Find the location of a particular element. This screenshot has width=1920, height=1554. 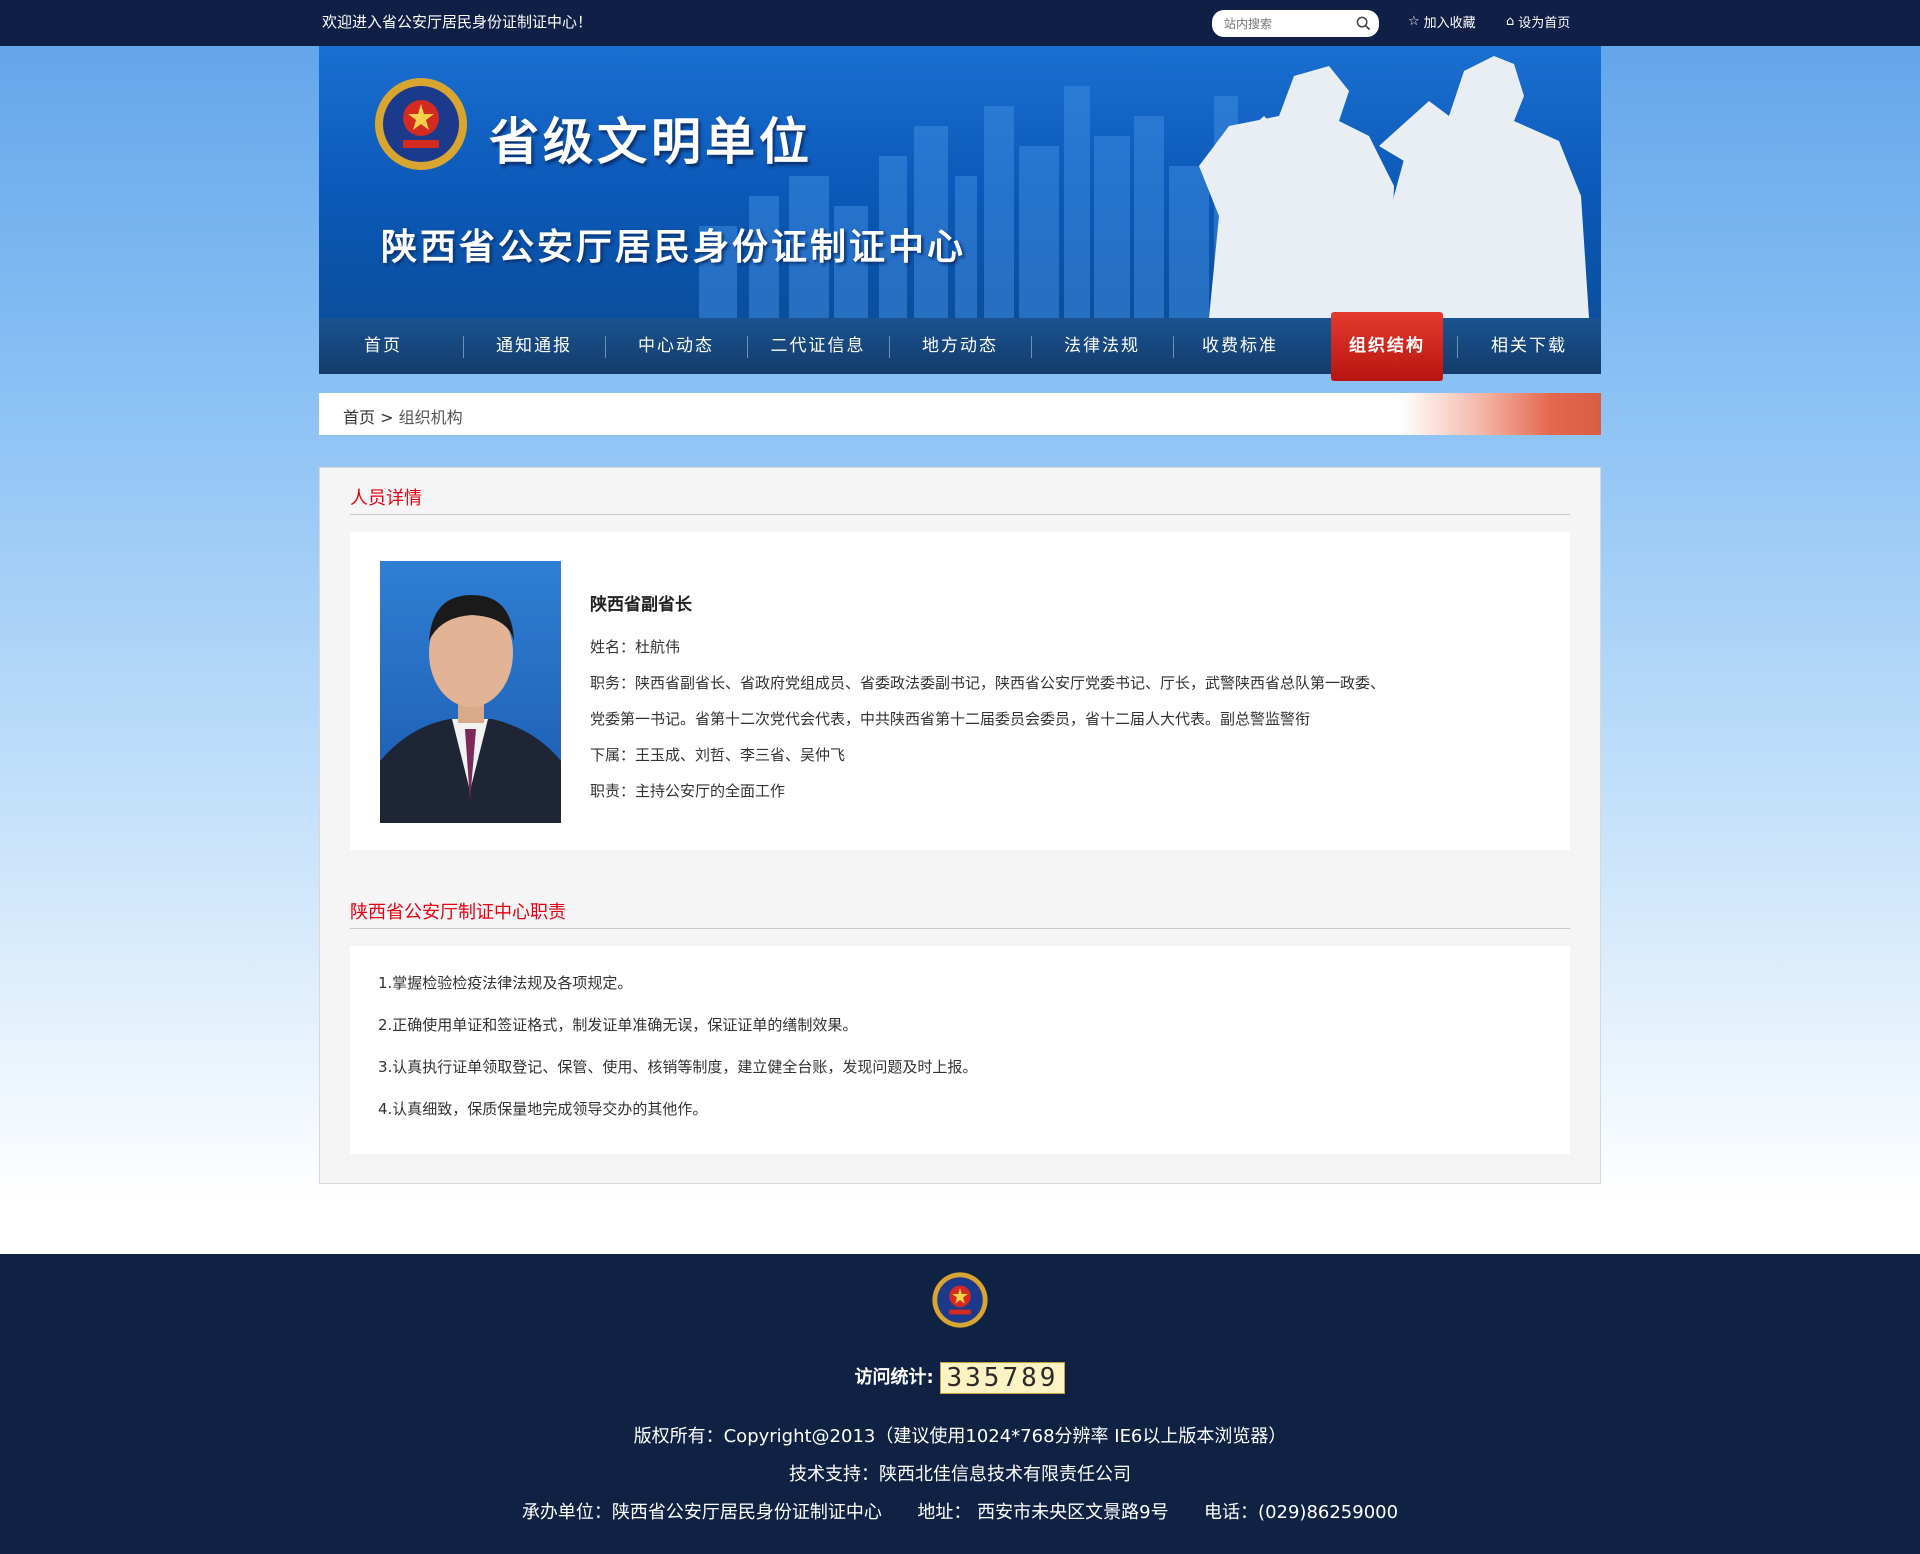

person-responsibility: 职责：主持公安厅的全面工作 is located at coordinates (688, 791).